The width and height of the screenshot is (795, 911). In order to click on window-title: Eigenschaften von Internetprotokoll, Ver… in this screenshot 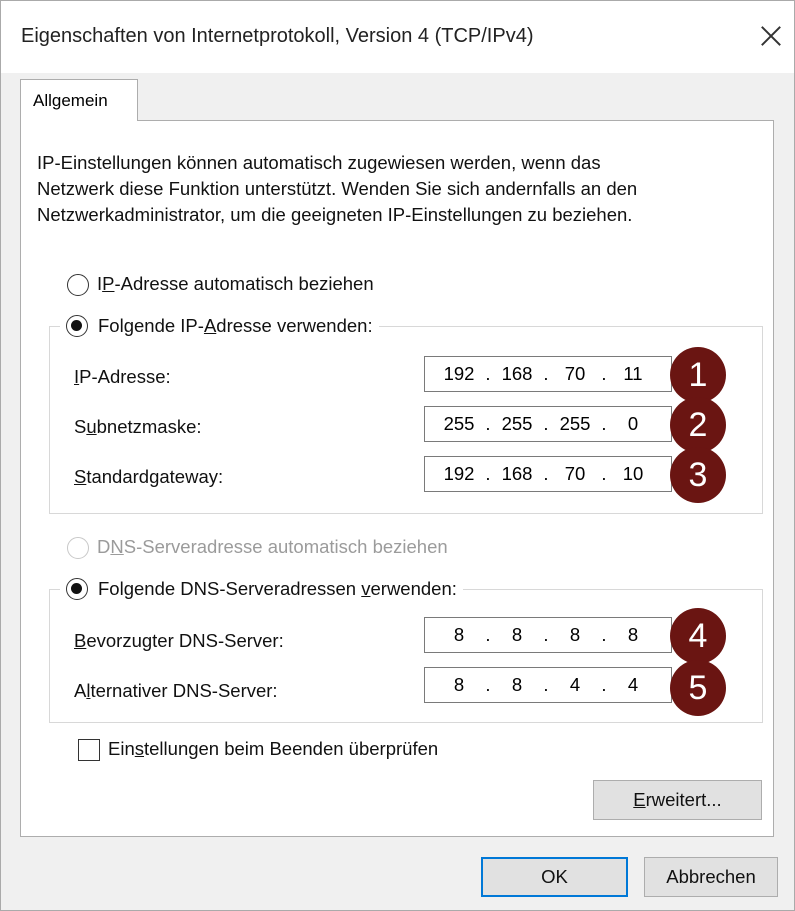, I will do `click(277, 36)`.